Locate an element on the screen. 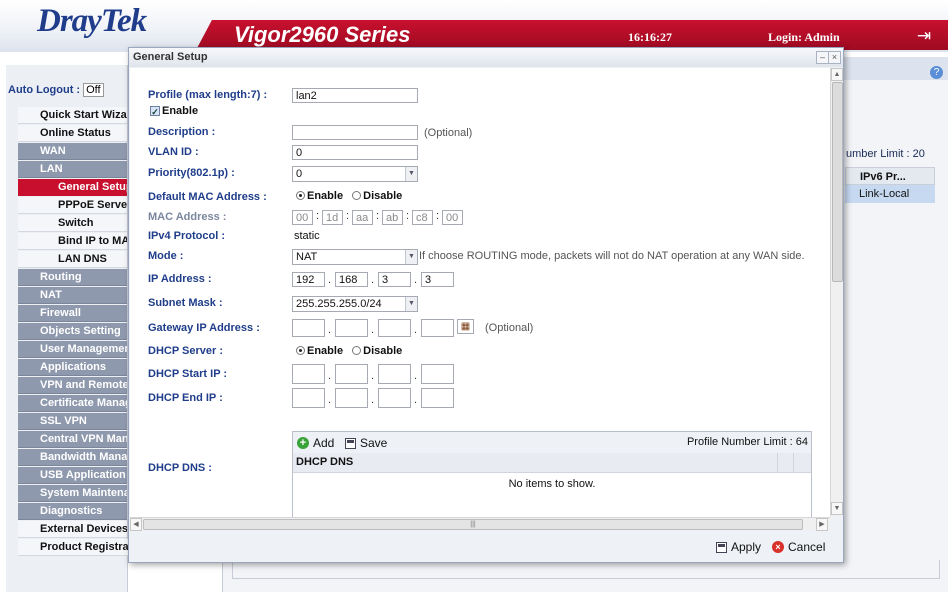 The image size is (948, 592). ip-address-label: IP Address : is located at coordinates (180, 279).